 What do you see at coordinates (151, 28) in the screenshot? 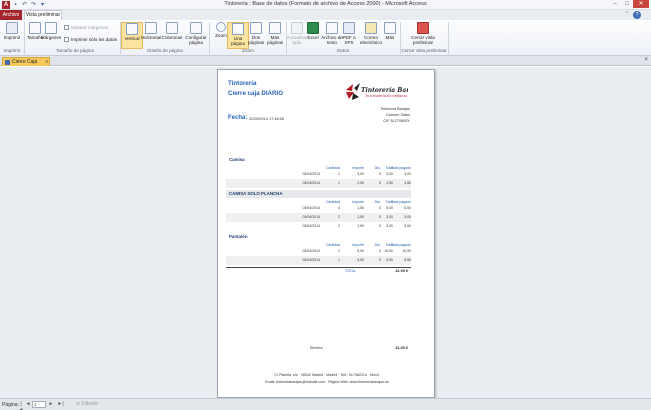
I see `landscape-icon` at bounding box center [151, 28].